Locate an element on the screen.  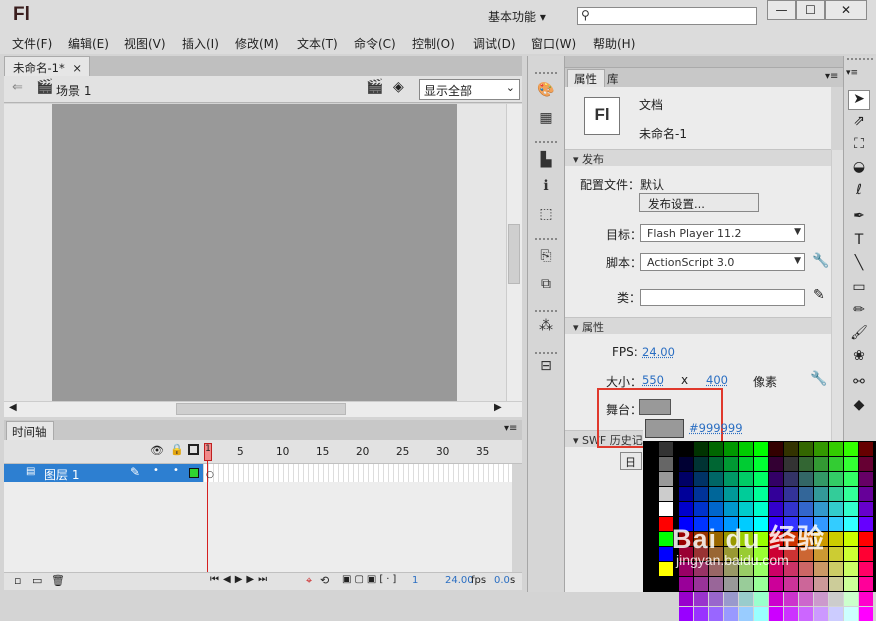
panel-menu-icon: ▾≡ is located at coordinates (852, 73).